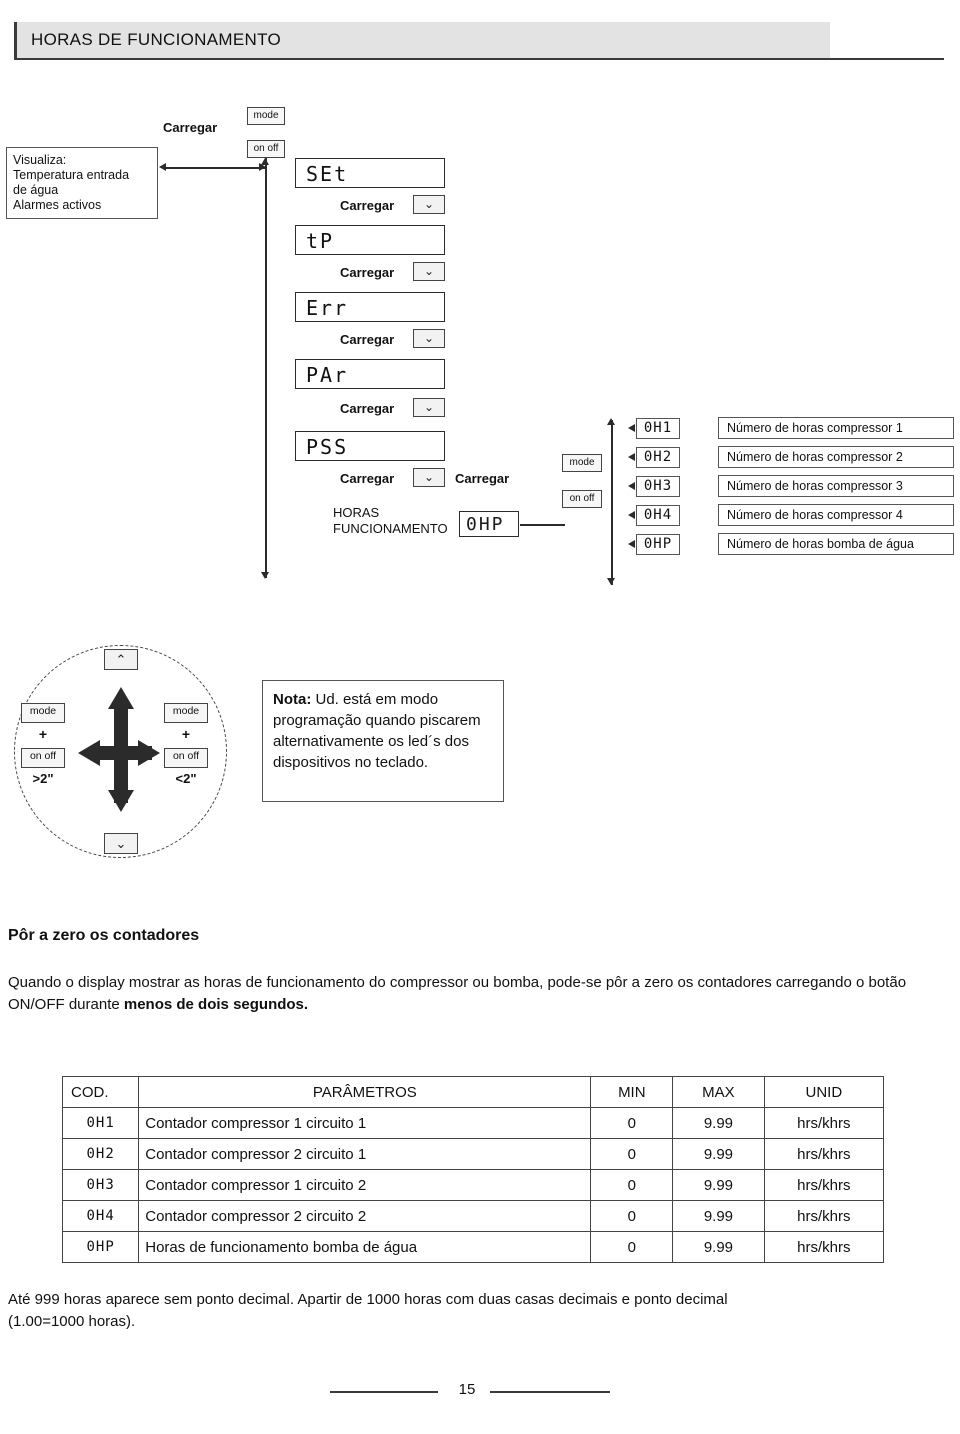 The height and width of the screenshot is (1434, 960). Describe the element at coordinates (100, 1123) in the screenshot. I see `table-cell-cod: 0H1` at that location.